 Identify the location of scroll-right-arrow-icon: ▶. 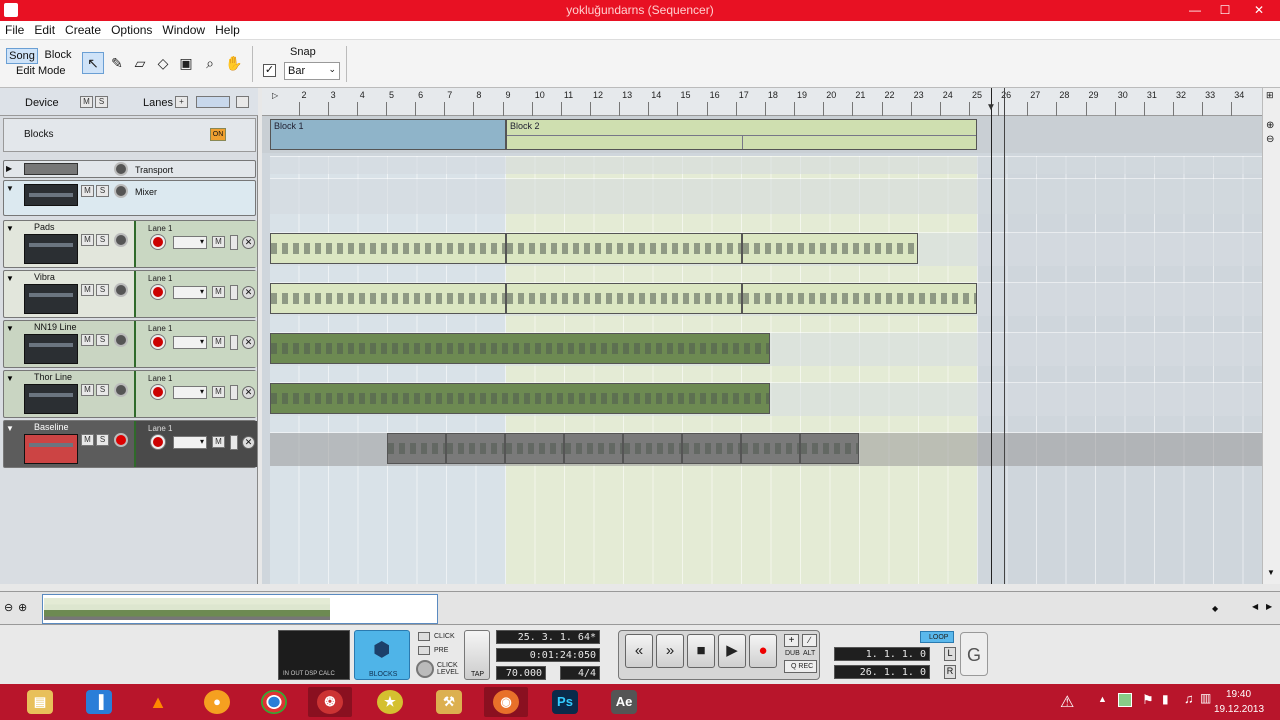
(1269, 606).